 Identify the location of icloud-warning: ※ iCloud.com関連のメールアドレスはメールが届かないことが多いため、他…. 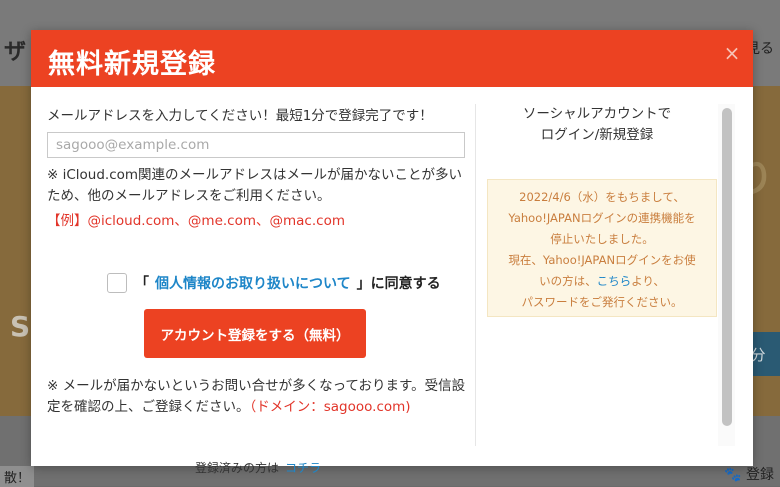
(255, 185).